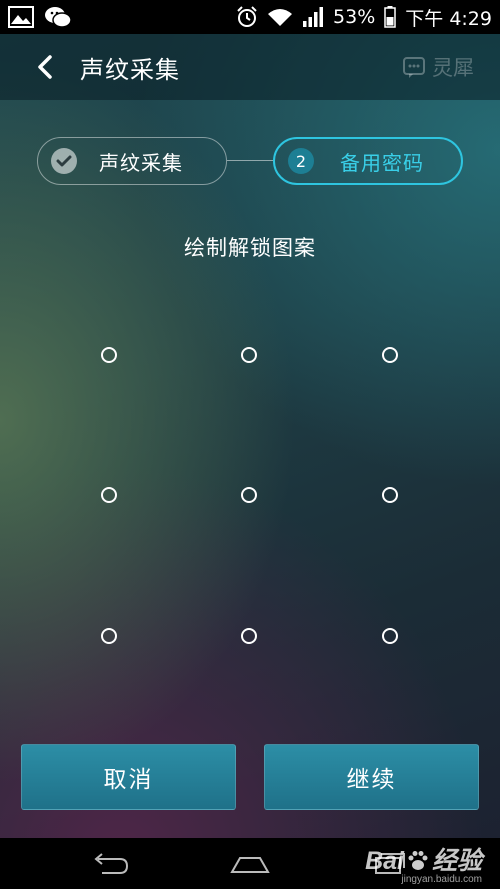 The height and width of the screenshot is (889, 500). What do you see at coordinates (250, 67) in the screenshot?
I see `app-header: 声纹采集 灵犀` at bounding box center [250, 67].